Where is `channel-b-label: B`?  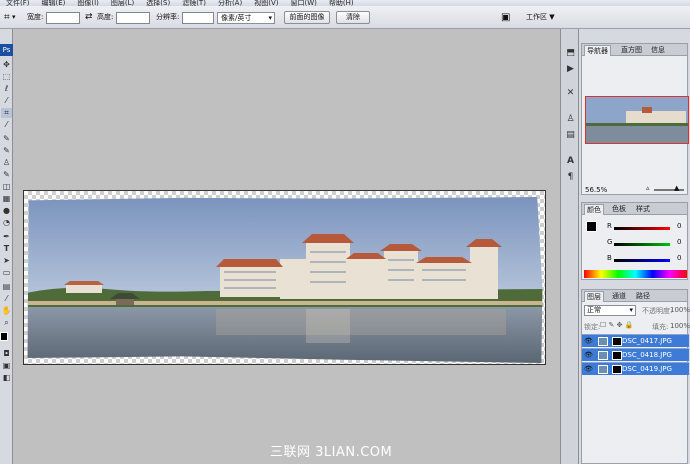 channel-b-label: B is located at coordinates (609, 258).